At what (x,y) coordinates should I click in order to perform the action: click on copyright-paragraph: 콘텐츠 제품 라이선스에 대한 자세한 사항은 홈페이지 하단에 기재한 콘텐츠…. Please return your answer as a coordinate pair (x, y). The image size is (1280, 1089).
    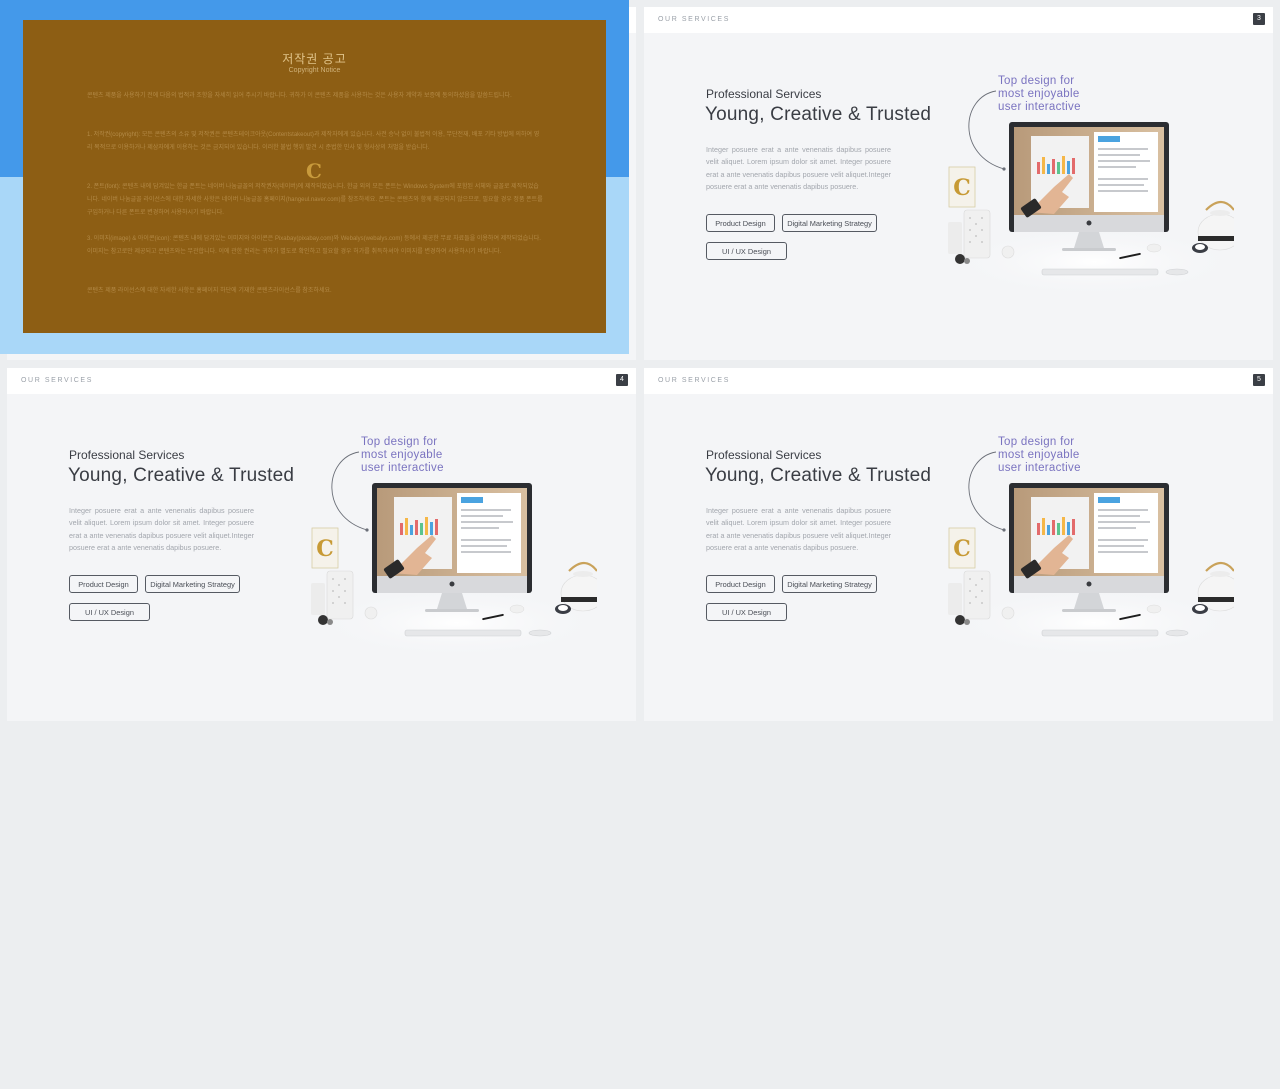
    Looking at the image, I should click on (209, 291).